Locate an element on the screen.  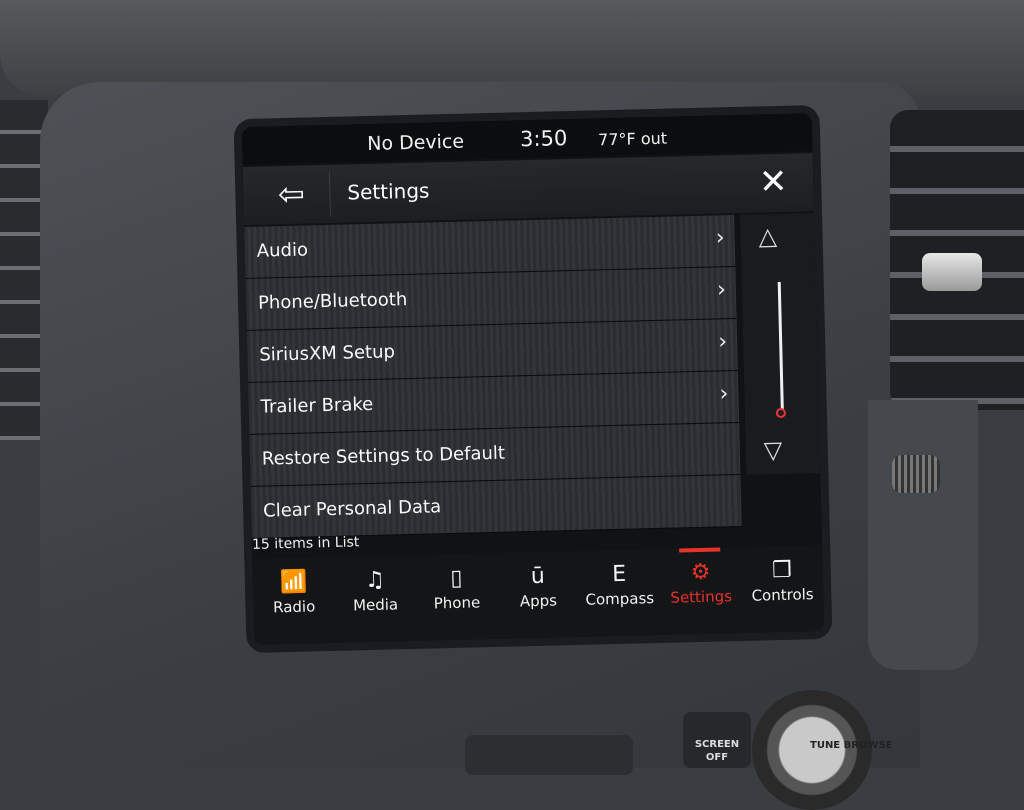
settings-item-label: Restore Settings to Default is located at coordinates (383, 456).